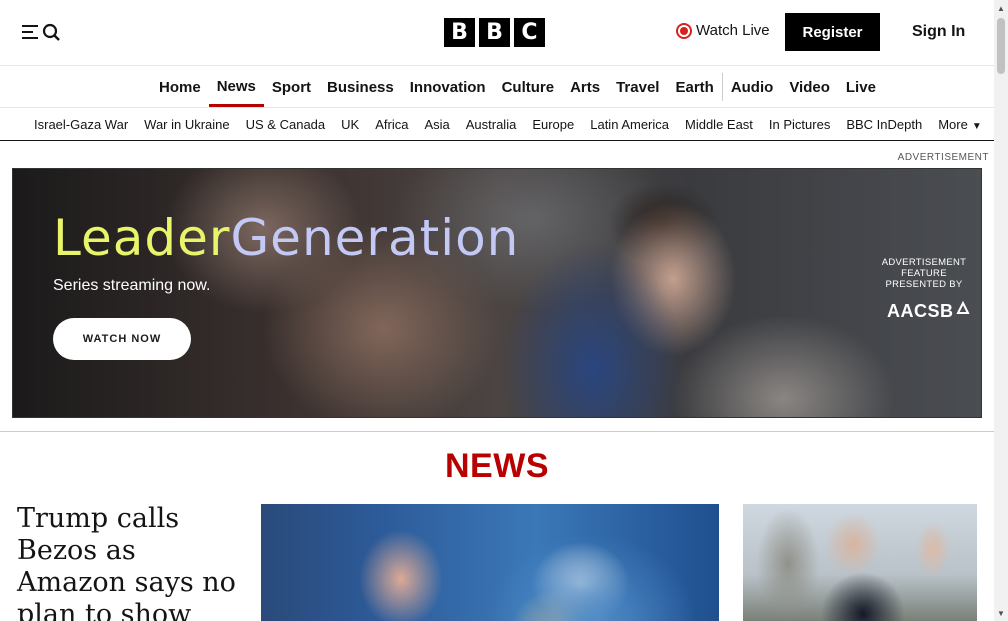 The height and width of the screenshot is (621, 1008). I want to click on subnav-item-europe: Europe, so click(553, 124).